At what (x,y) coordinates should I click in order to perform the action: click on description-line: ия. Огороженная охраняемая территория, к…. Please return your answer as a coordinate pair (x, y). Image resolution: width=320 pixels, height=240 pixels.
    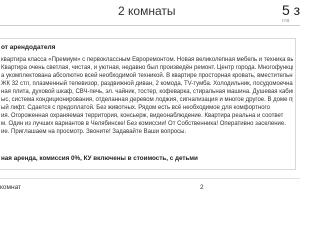
    Looking at the image, I should click on (142, 116).